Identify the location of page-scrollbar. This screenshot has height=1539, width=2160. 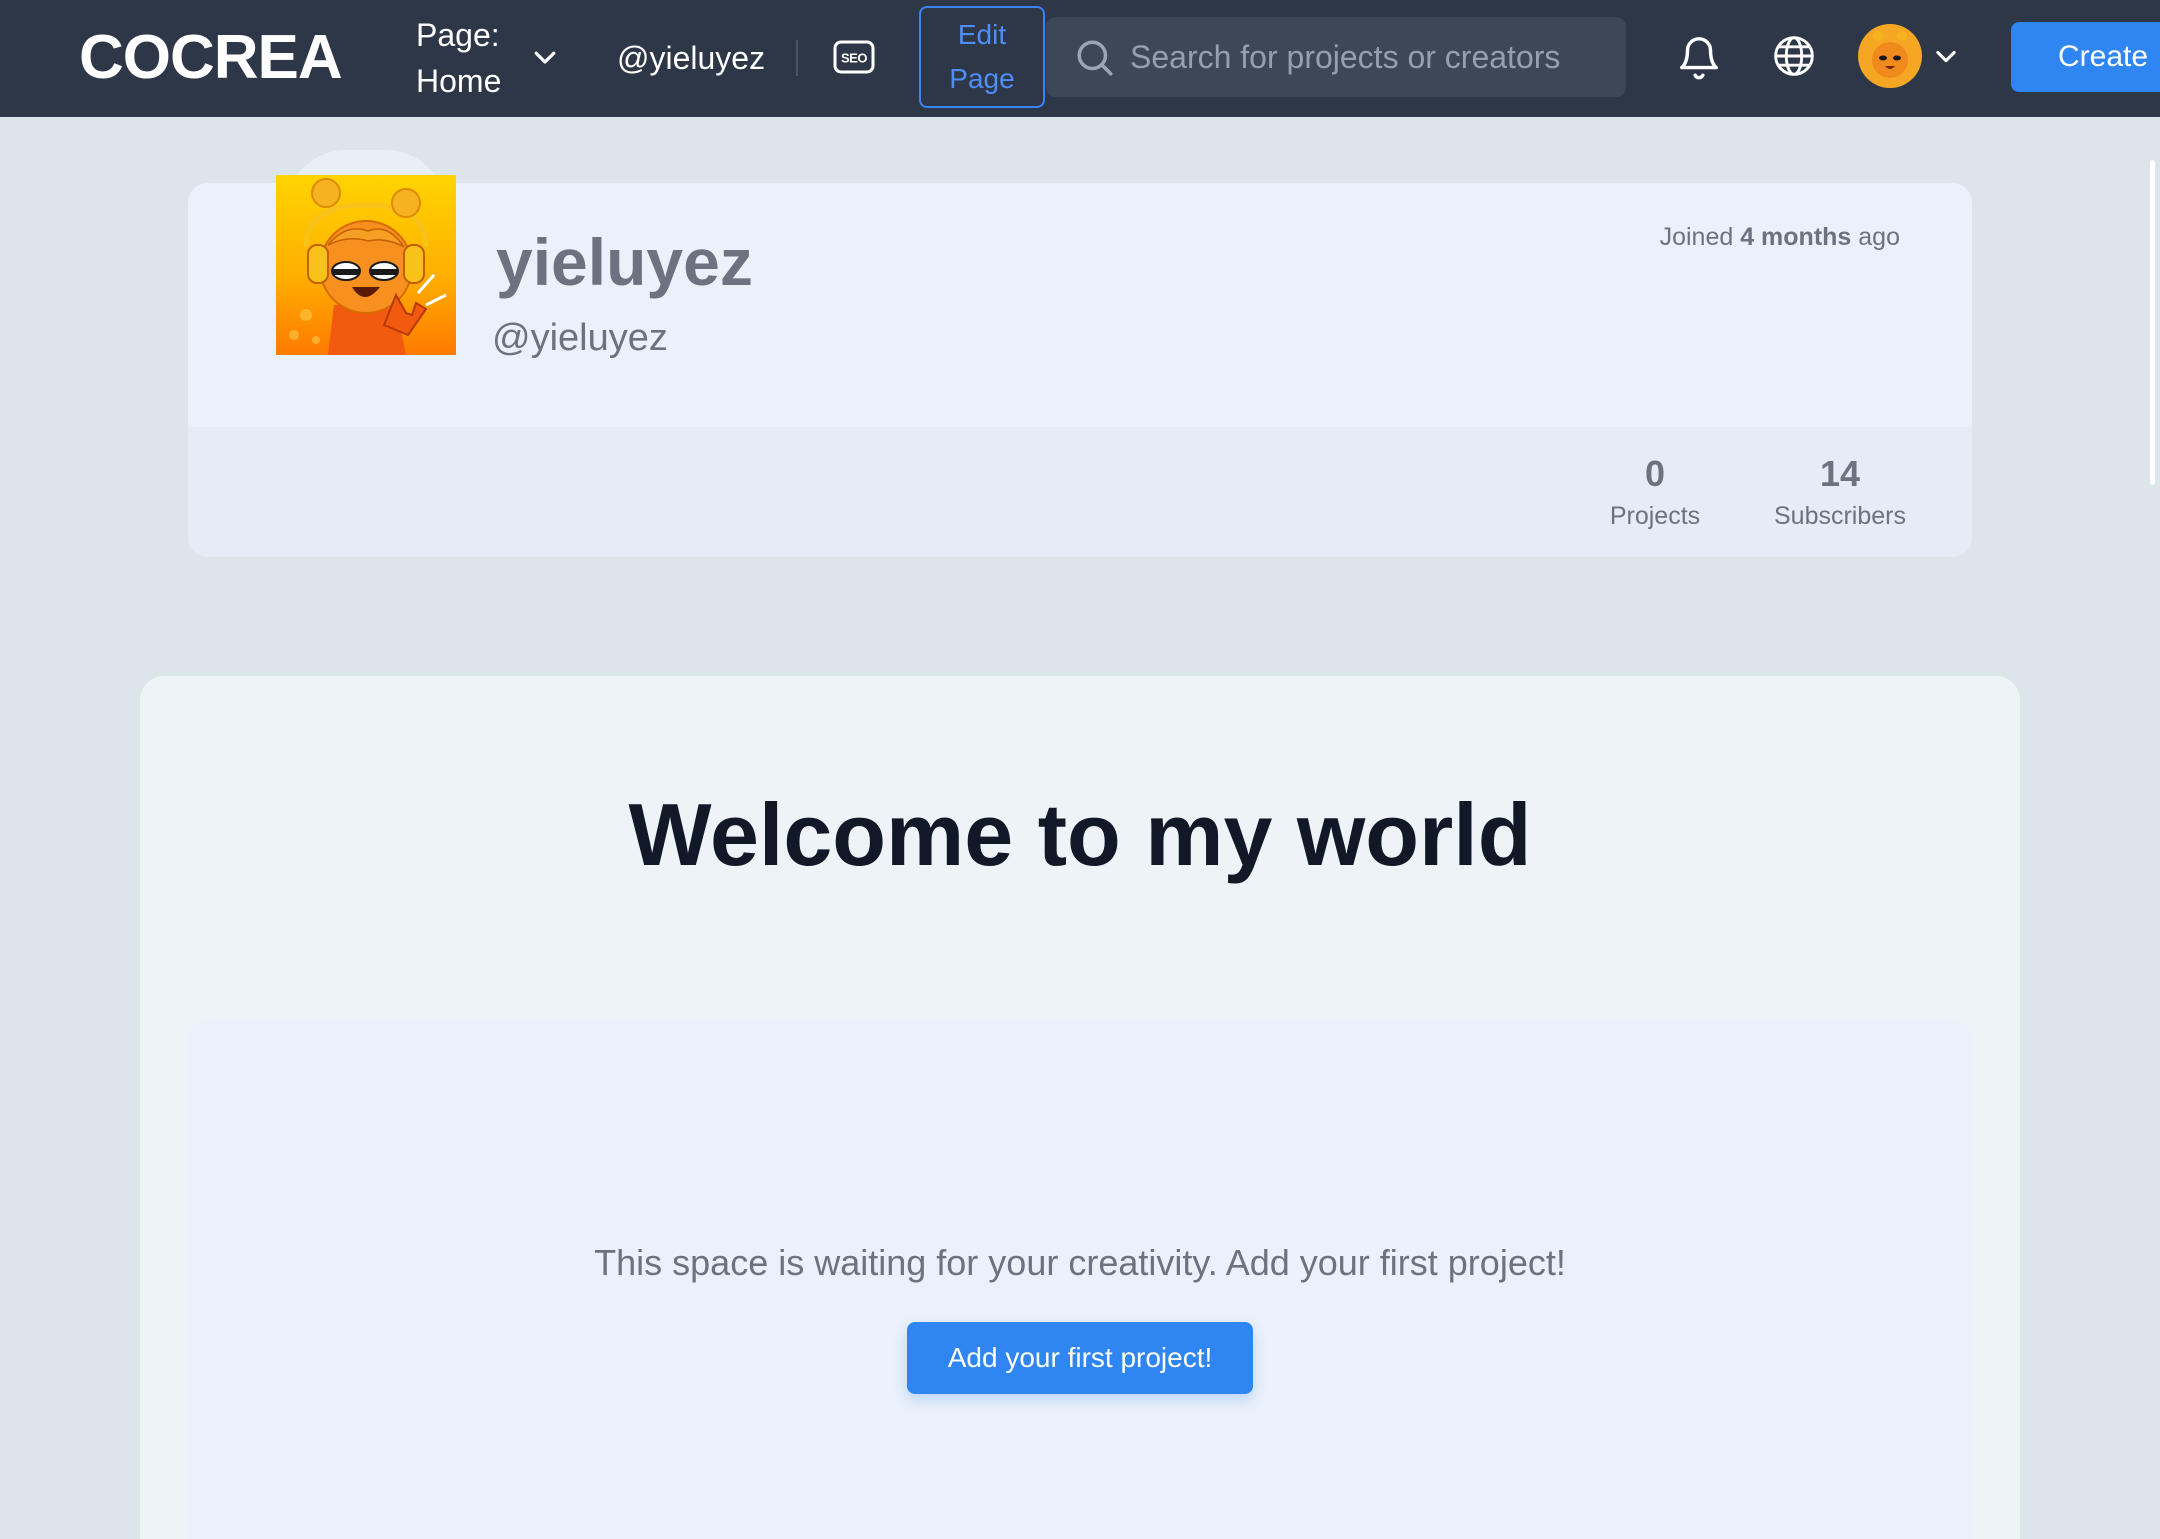
(2152, 322).